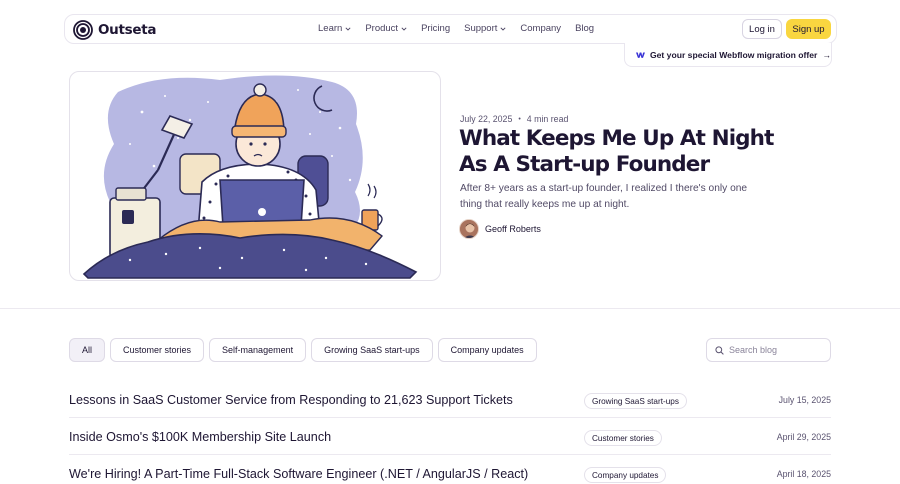  I want to click on post-category-badge: Company updates, so click(625, 475).